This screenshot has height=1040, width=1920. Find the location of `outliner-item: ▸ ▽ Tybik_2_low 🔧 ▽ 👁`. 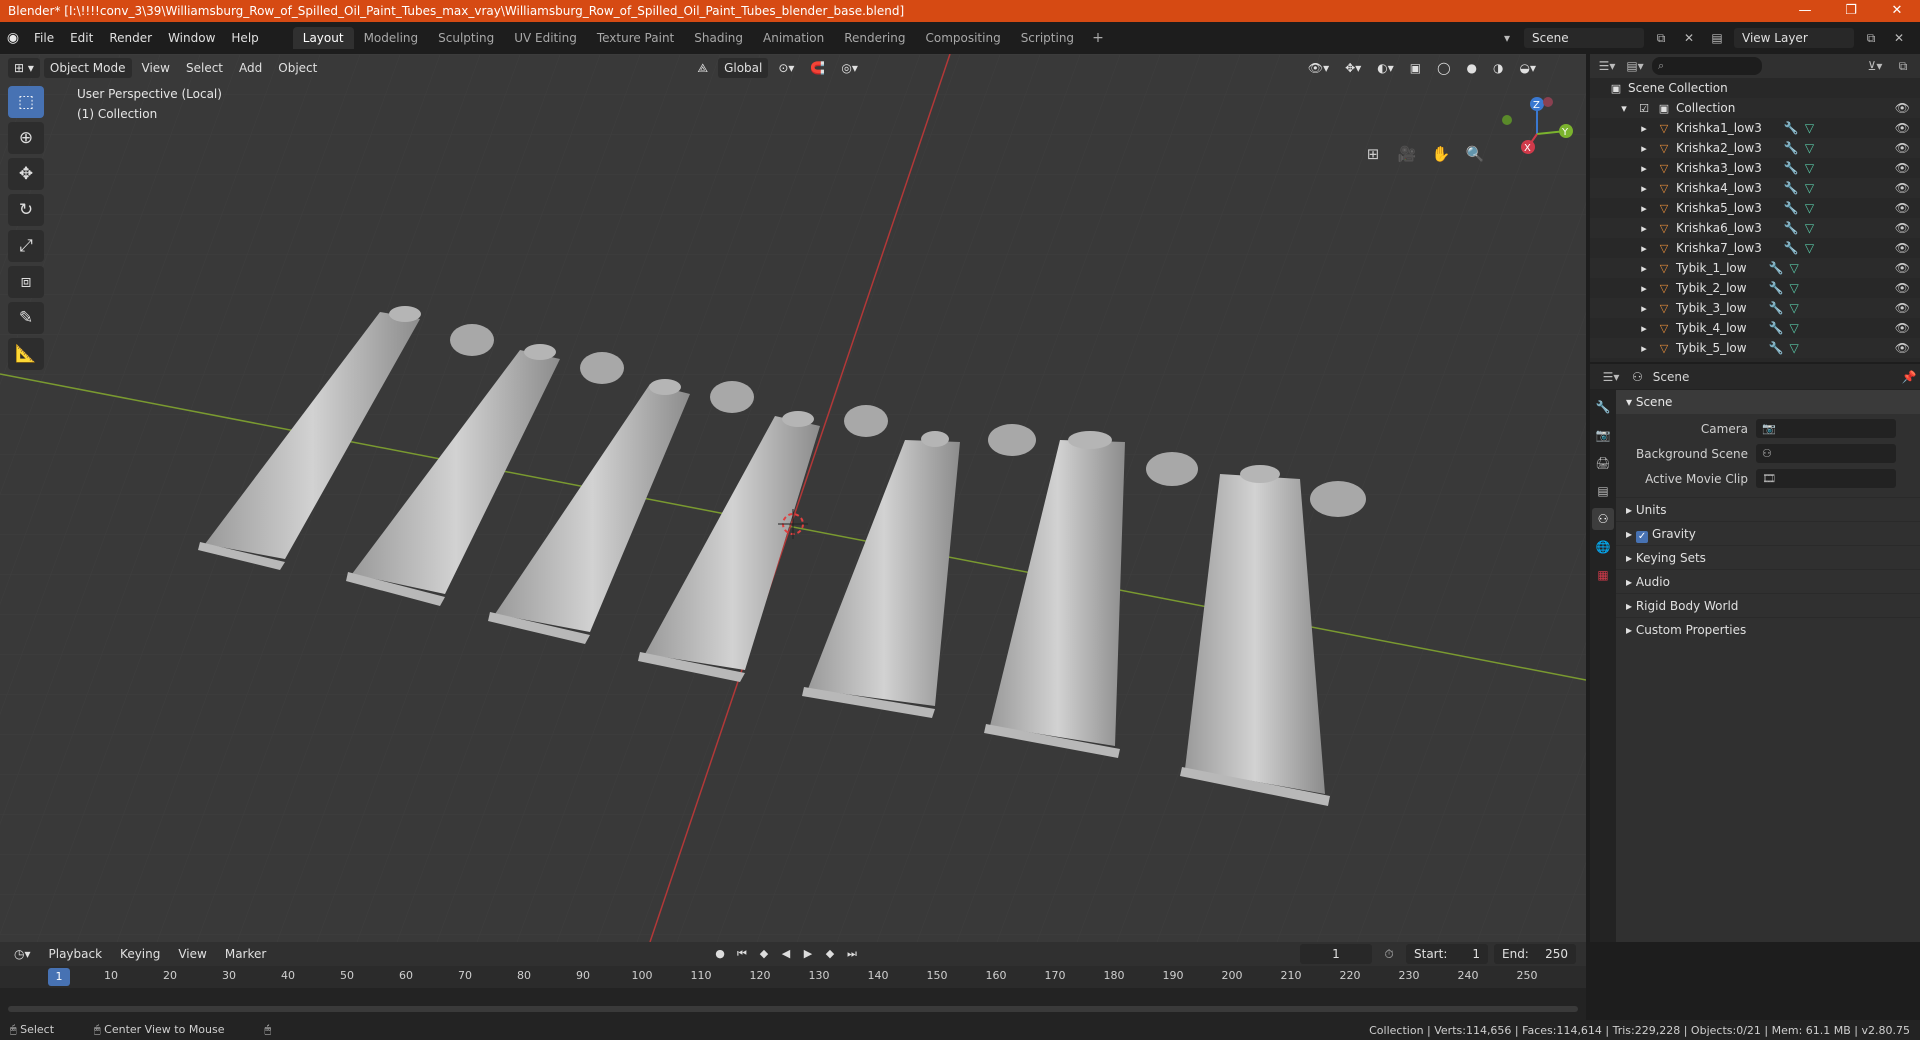

outliner-item: ▸ ▽ Tybik_2_low 🔧 ▽ 👁 is located at coordinates (1755, 288).